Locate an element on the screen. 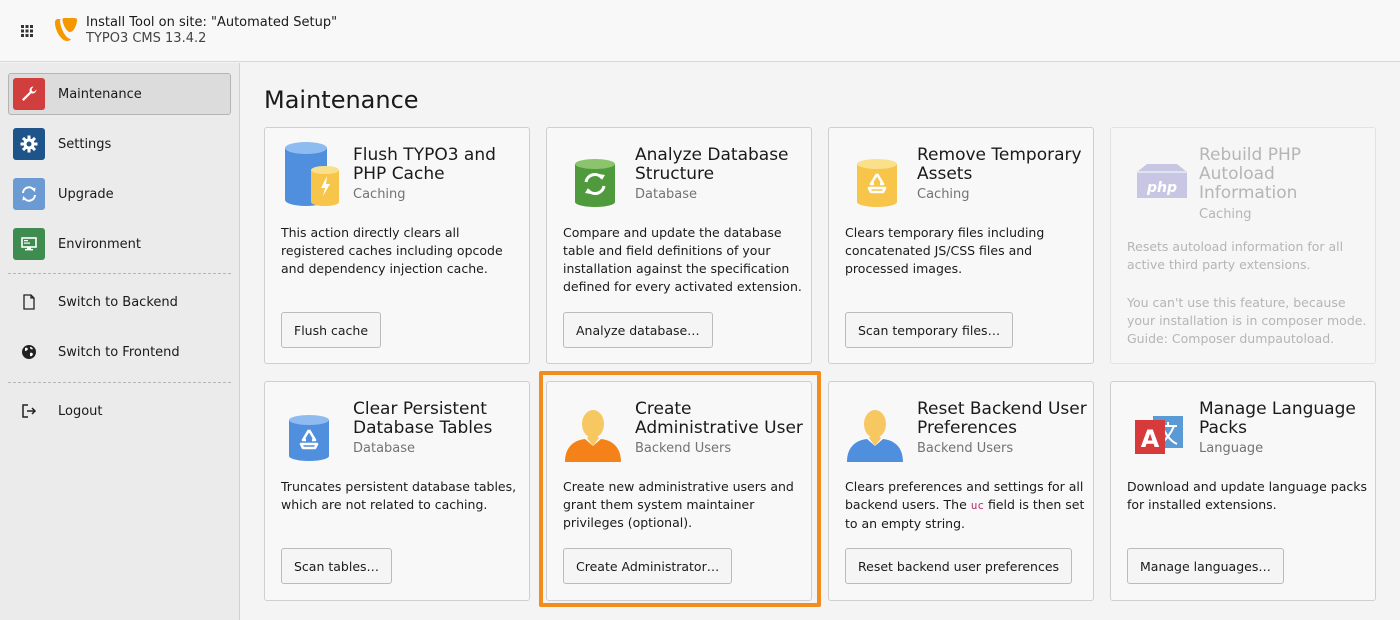  card-title: Rebuild PHP Autoload Information is located at coordinates (1250, 174).